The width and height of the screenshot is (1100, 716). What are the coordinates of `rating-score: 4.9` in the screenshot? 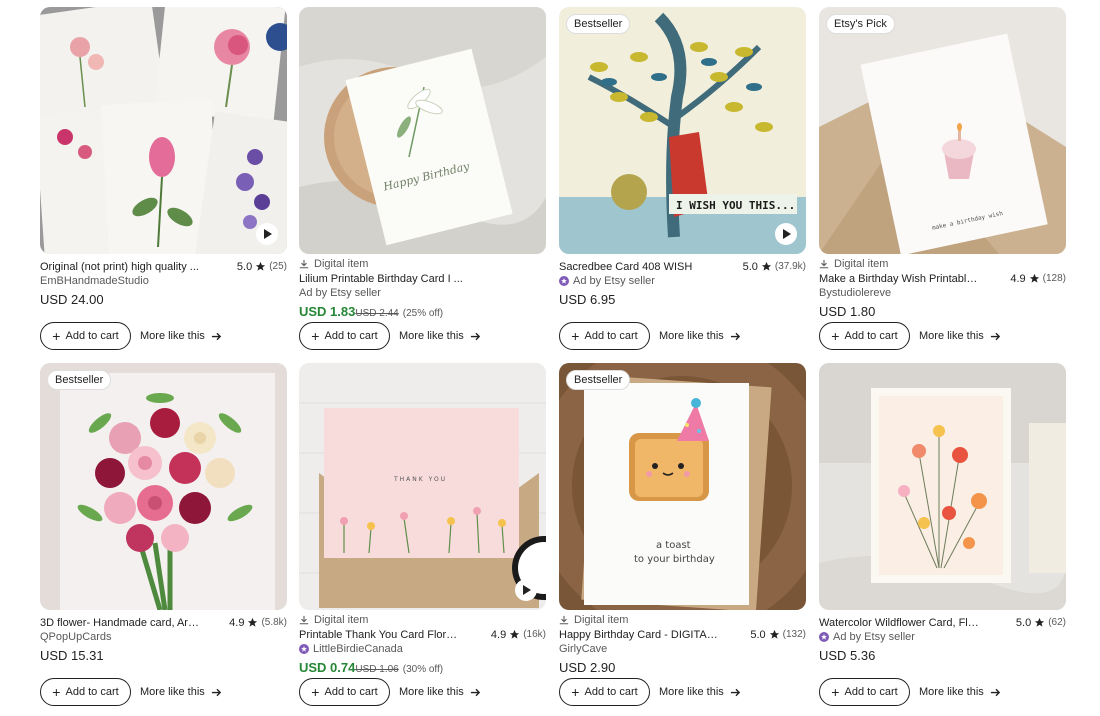 It's located at (237, 622).